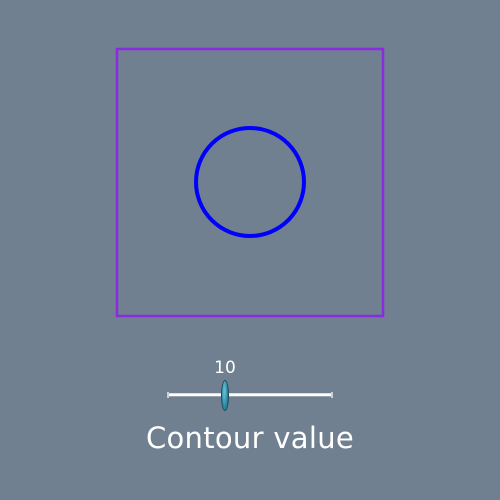 This screenshot has width=500, height=500. I want to click on slider-title: Contour value, so click(250, 438).